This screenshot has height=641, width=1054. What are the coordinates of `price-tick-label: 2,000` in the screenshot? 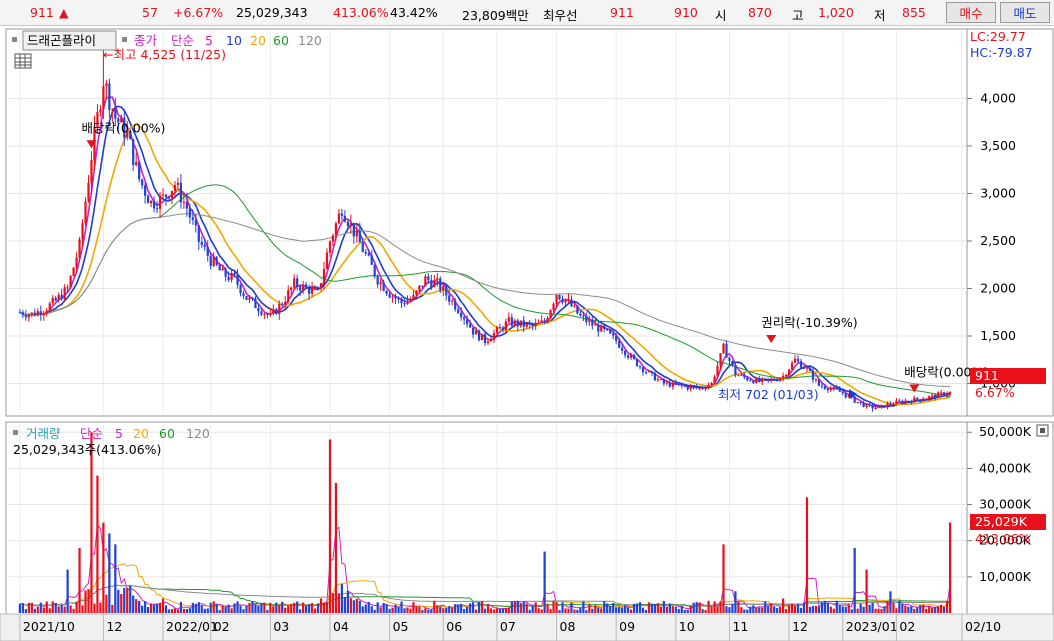 It's located at (998, 288).